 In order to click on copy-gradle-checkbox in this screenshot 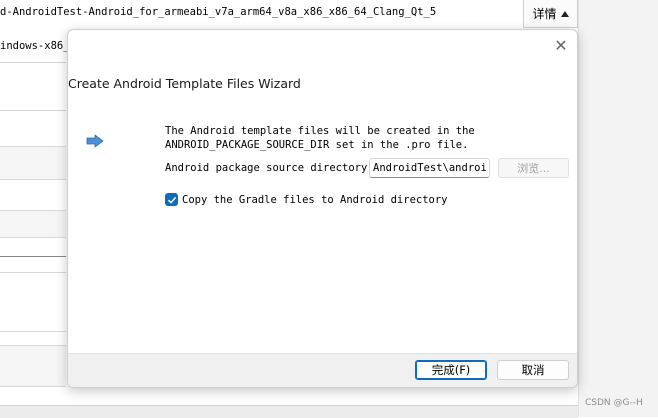, I will do `click(171, 199)`.